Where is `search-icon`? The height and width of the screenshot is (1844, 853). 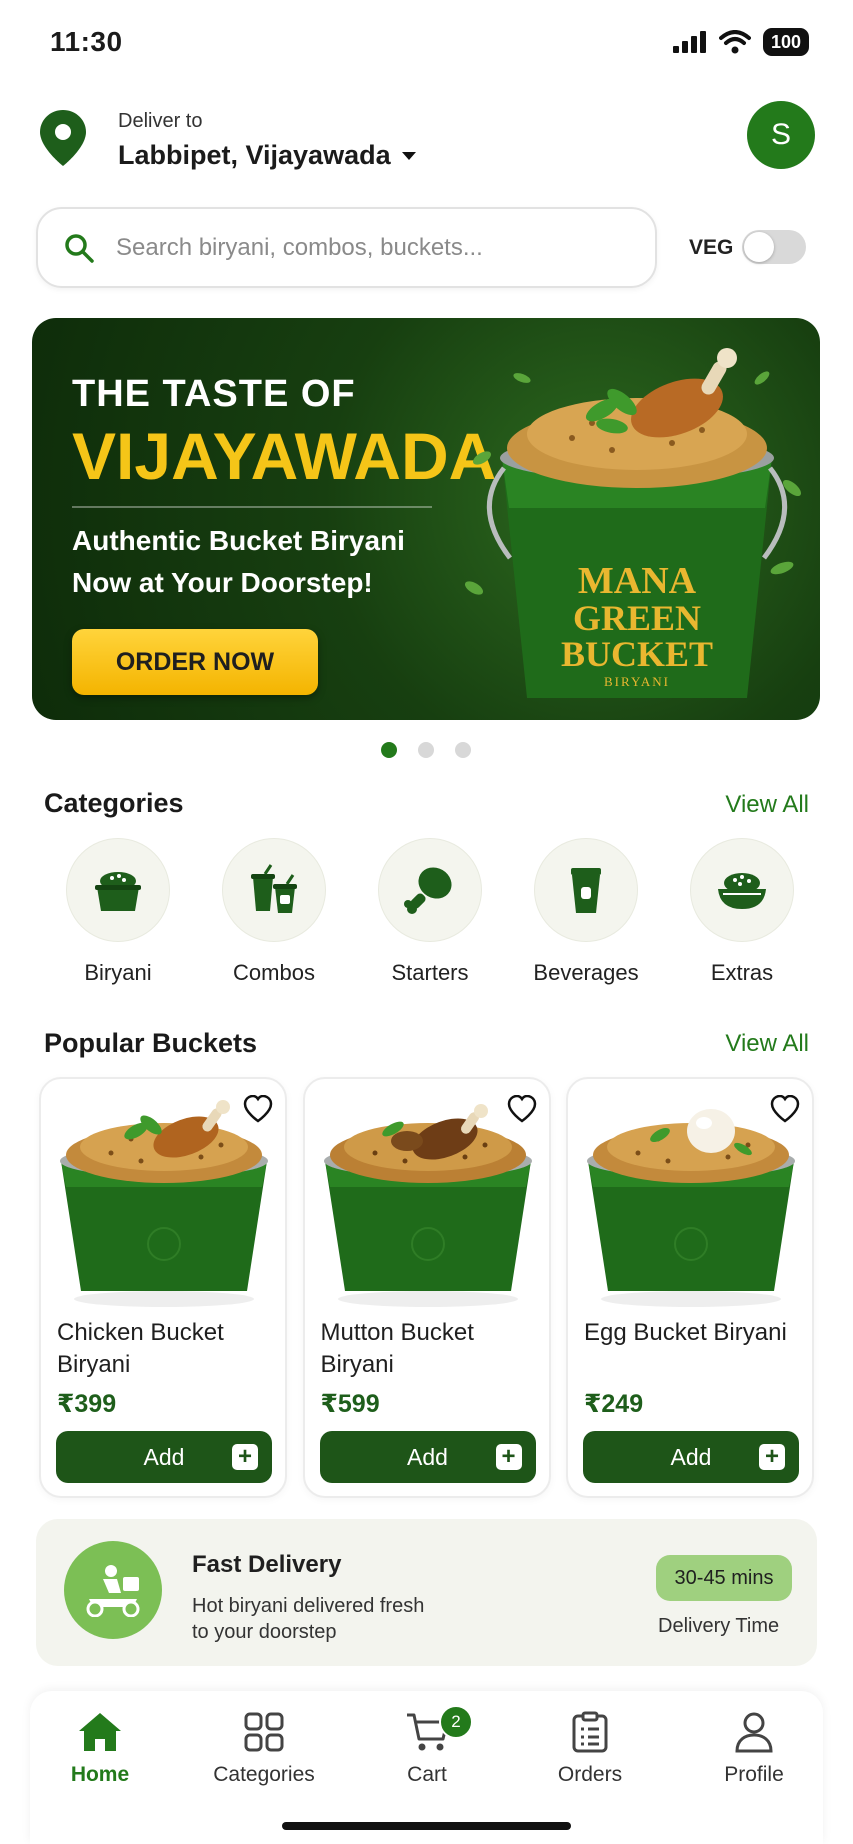 search-icon is located at coordinates (79, 248).